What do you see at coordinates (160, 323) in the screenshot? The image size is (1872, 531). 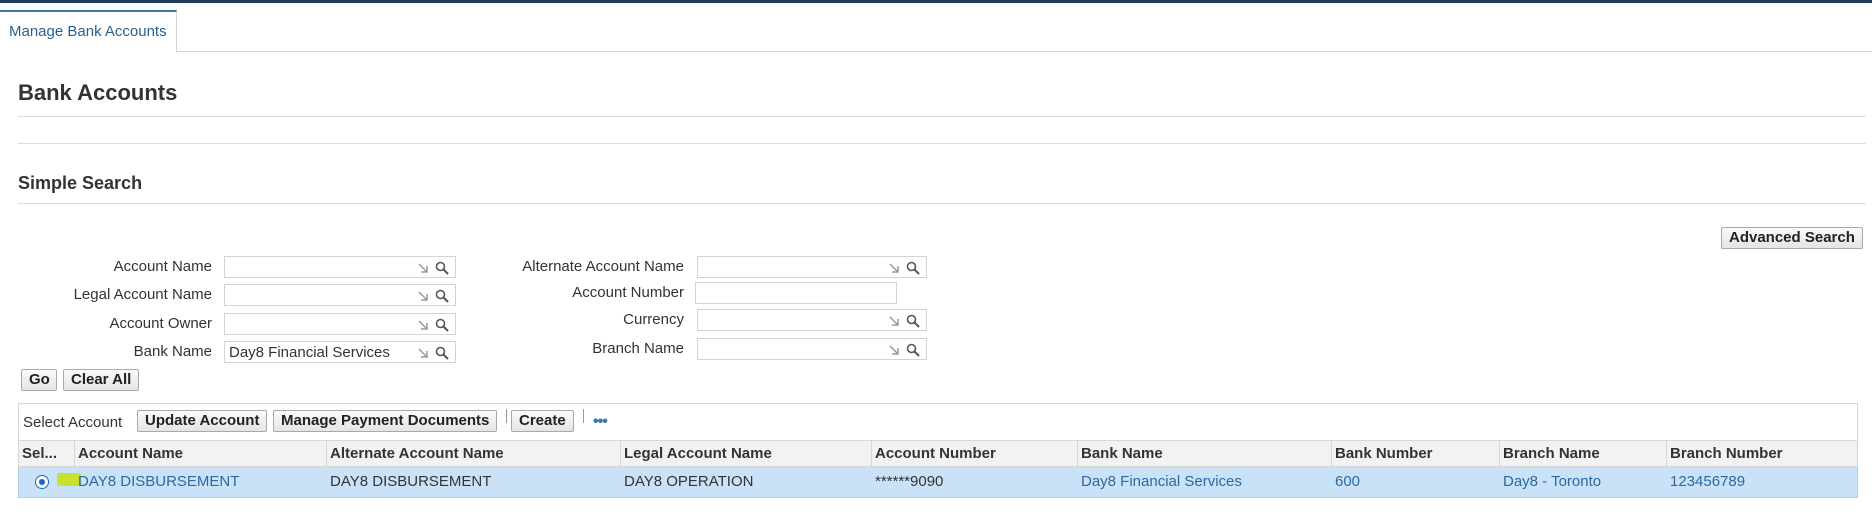 I see `account-owner-label: Account Owner` at bounding box center [160, 323].